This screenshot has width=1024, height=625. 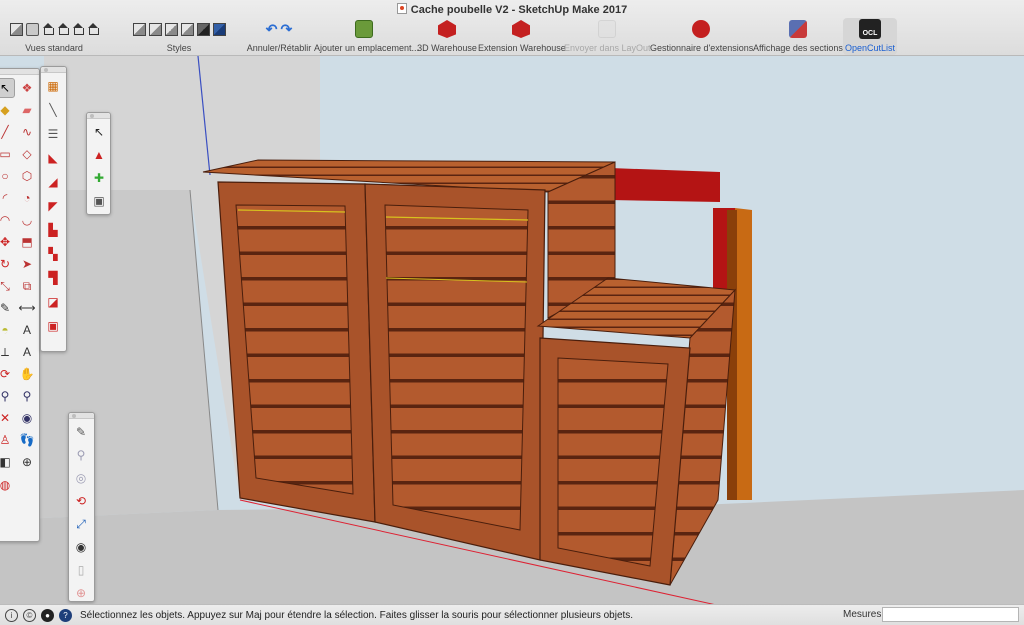 What do you see at coordinates (27, 286) in the screenshot?
I see `offset-icon: ⧉` at bounding box center [27, 286].